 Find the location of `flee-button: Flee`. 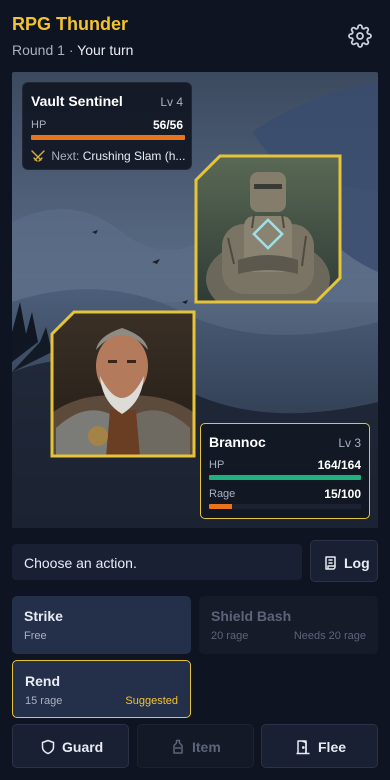

flee-button: Flee is located at coordinates (319, 746).